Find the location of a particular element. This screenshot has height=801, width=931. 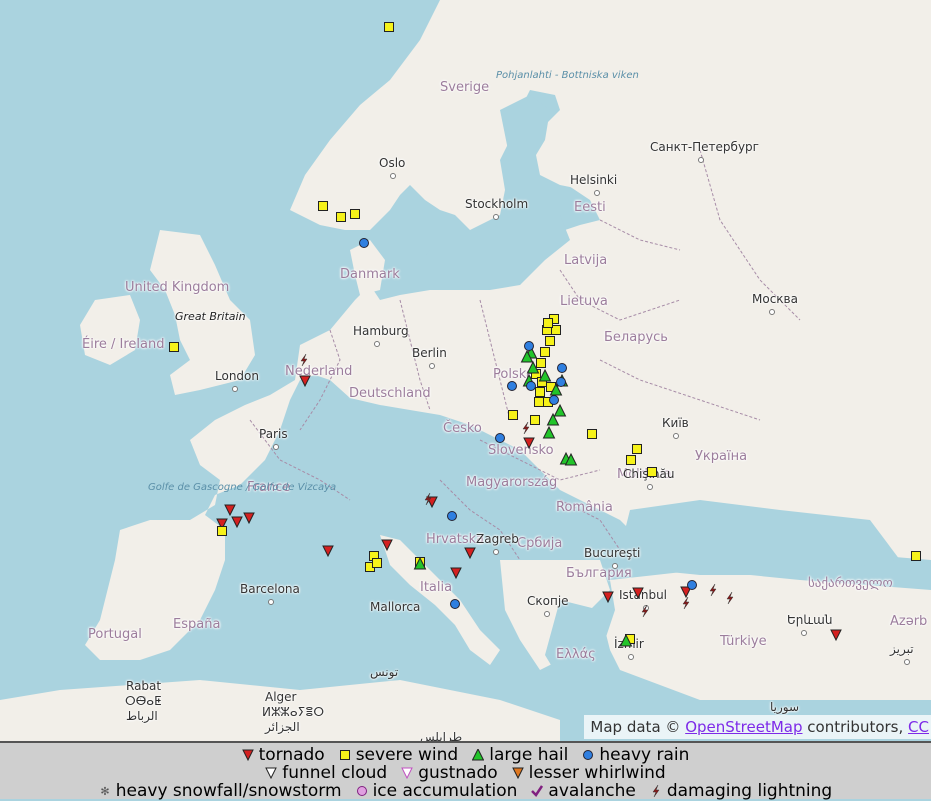

legend-item-avalanche: avalanche is located at coordinates (583, 791).